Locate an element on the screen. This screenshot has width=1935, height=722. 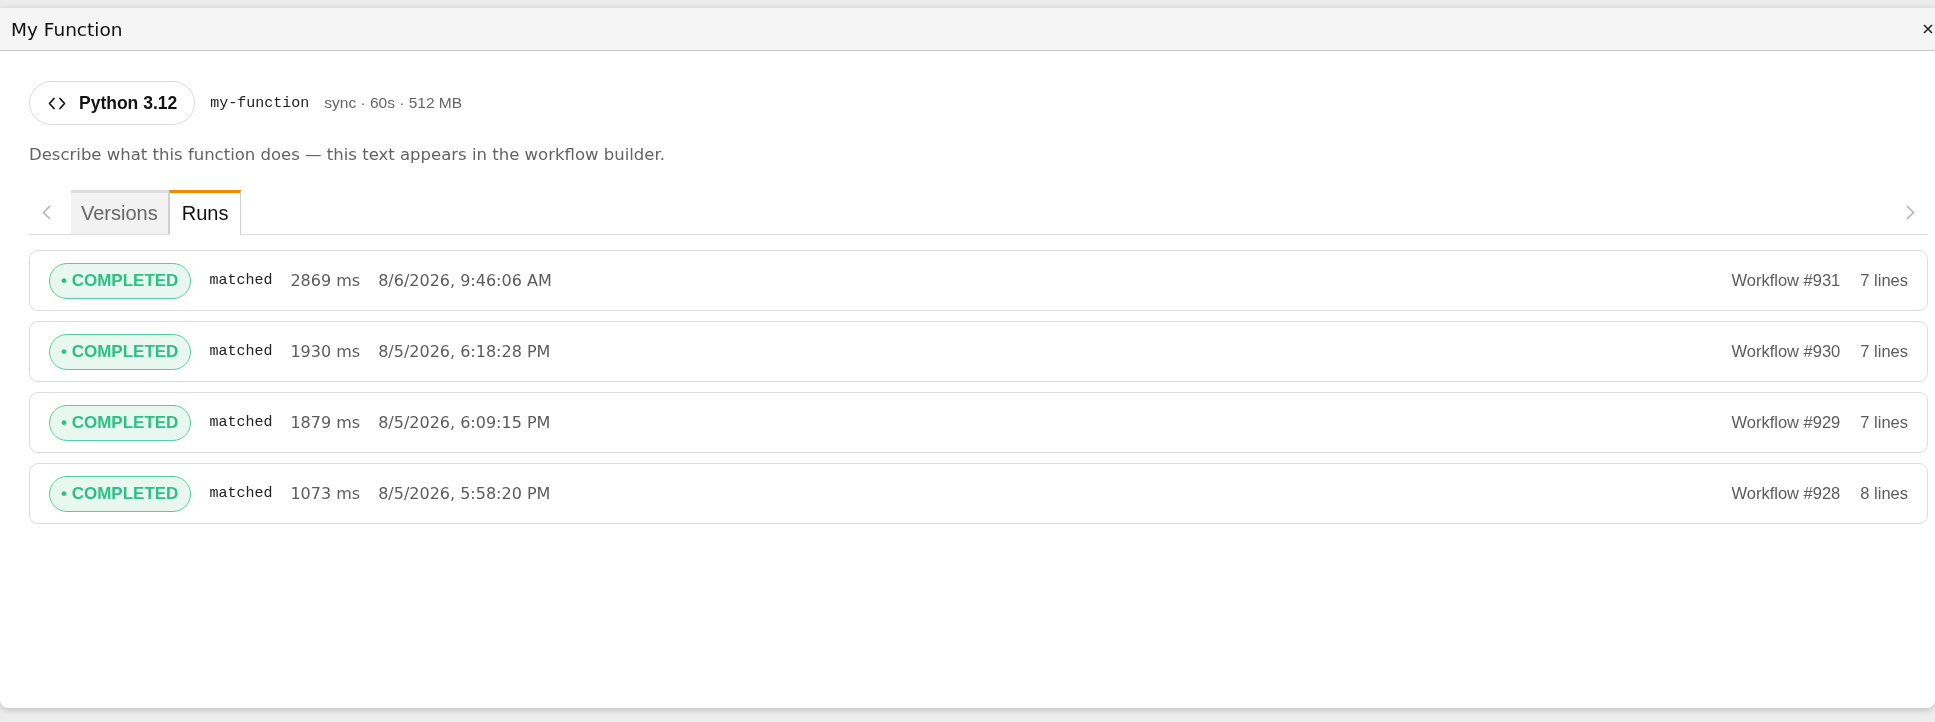
run-timestamp: 8/5/2026, 6:18:28 PM is located at coordinates (464, 351).